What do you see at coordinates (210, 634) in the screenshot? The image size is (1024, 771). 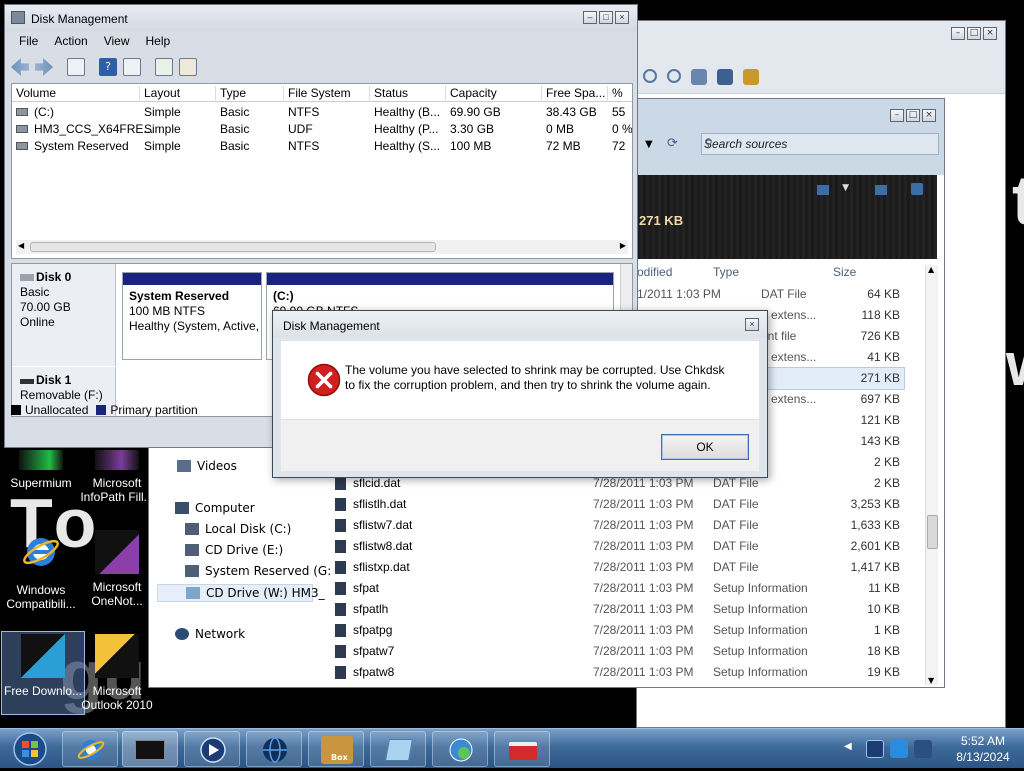 I see `nav-network: Network` at bounding box center [210, 634].